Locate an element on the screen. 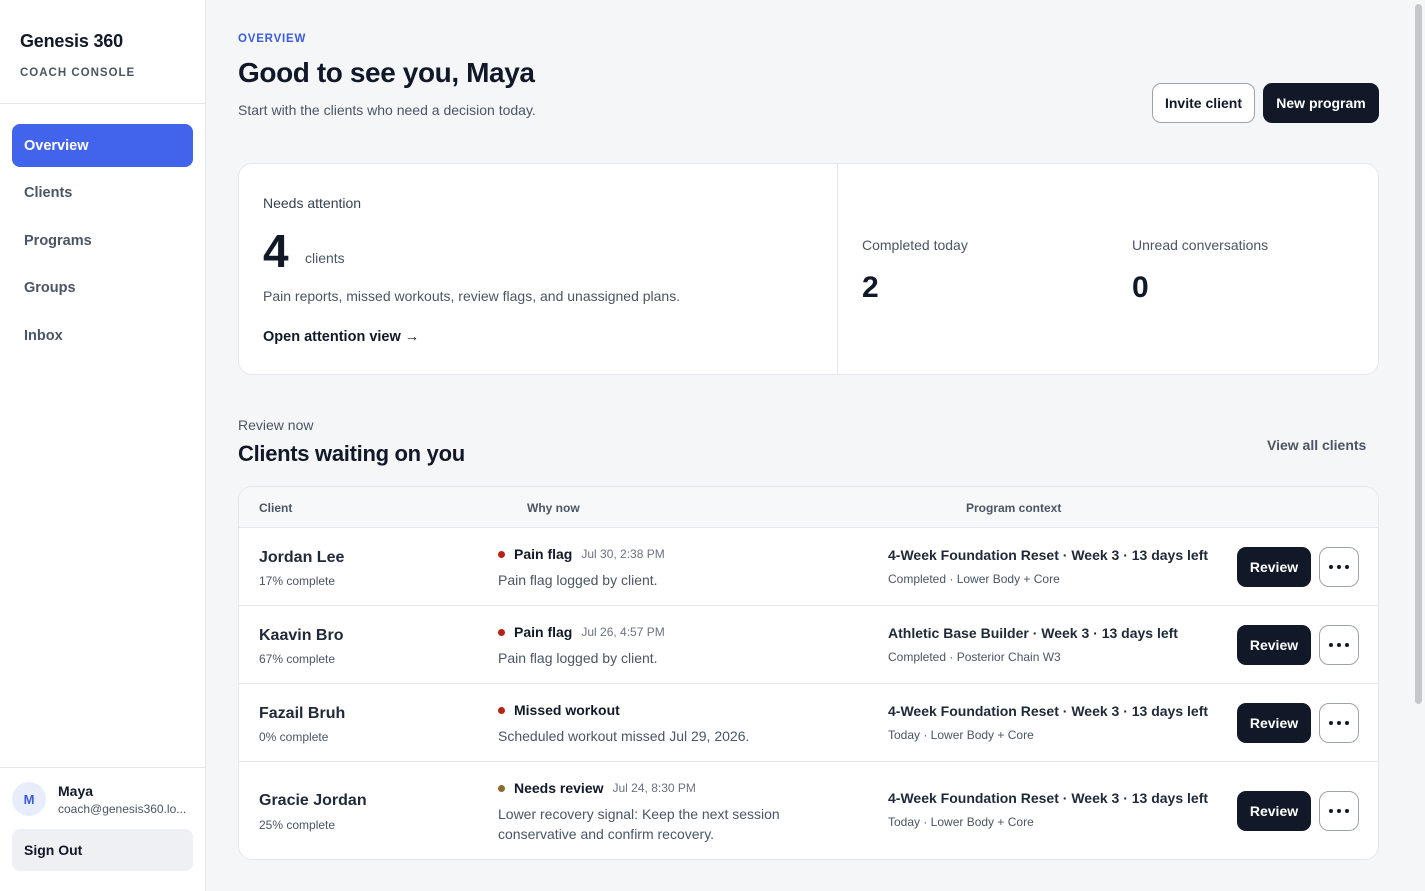 This screenshot has height=891, width=1425. header-client: Client is located at coordinates (276, 508).